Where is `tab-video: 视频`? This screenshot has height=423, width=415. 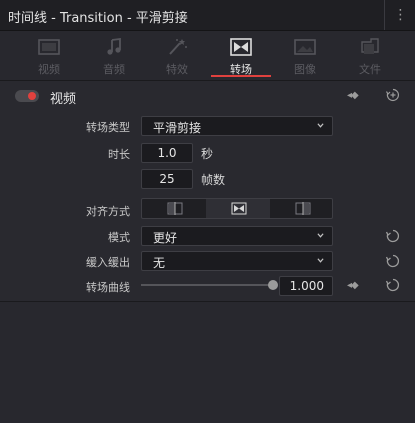
tab-video: 视频 is located at coordinates (49, 55).